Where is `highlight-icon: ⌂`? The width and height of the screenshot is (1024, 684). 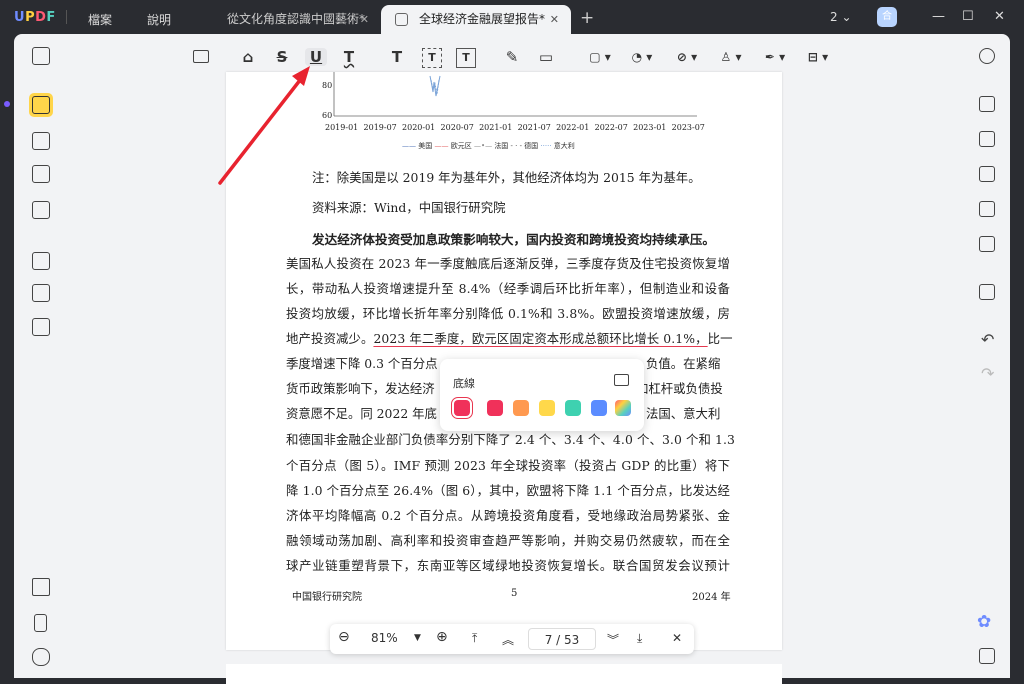
highlight-icon: ⌂ is located at coordinates (248, 57).